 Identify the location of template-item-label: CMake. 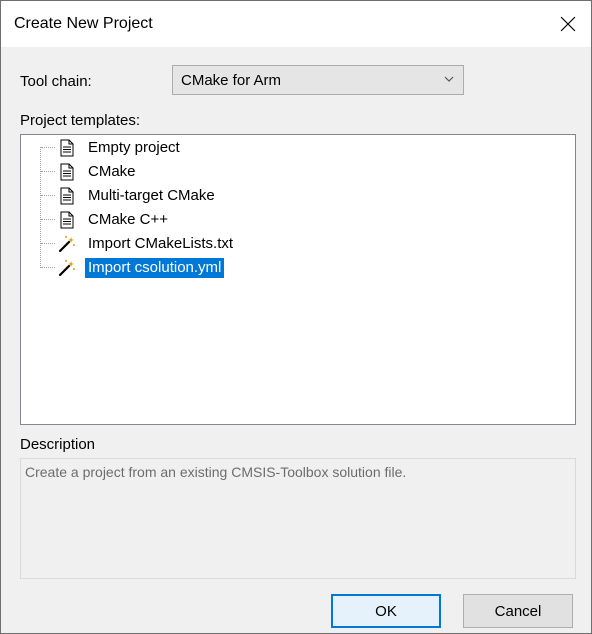
(112, 171).